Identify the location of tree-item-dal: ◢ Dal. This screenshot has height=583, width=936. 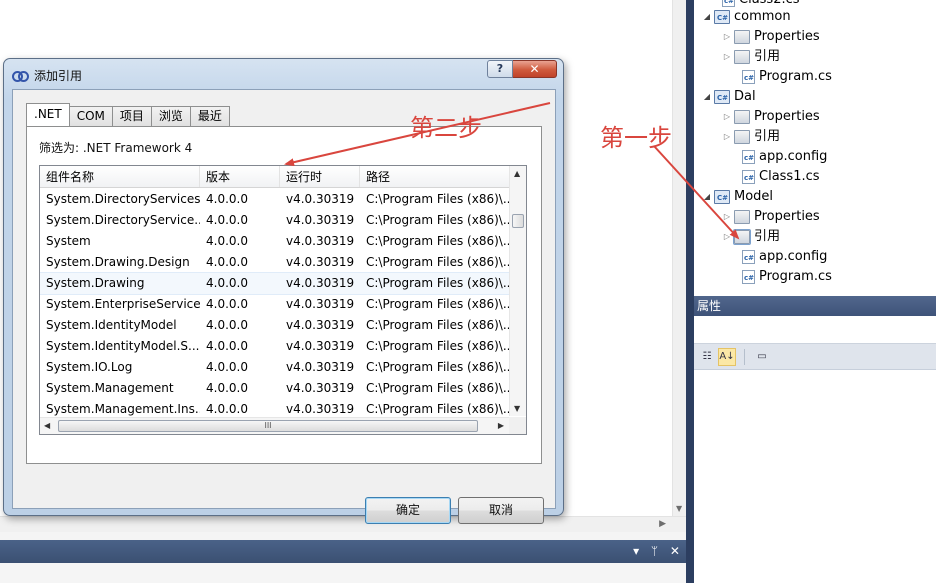
(728, 97).